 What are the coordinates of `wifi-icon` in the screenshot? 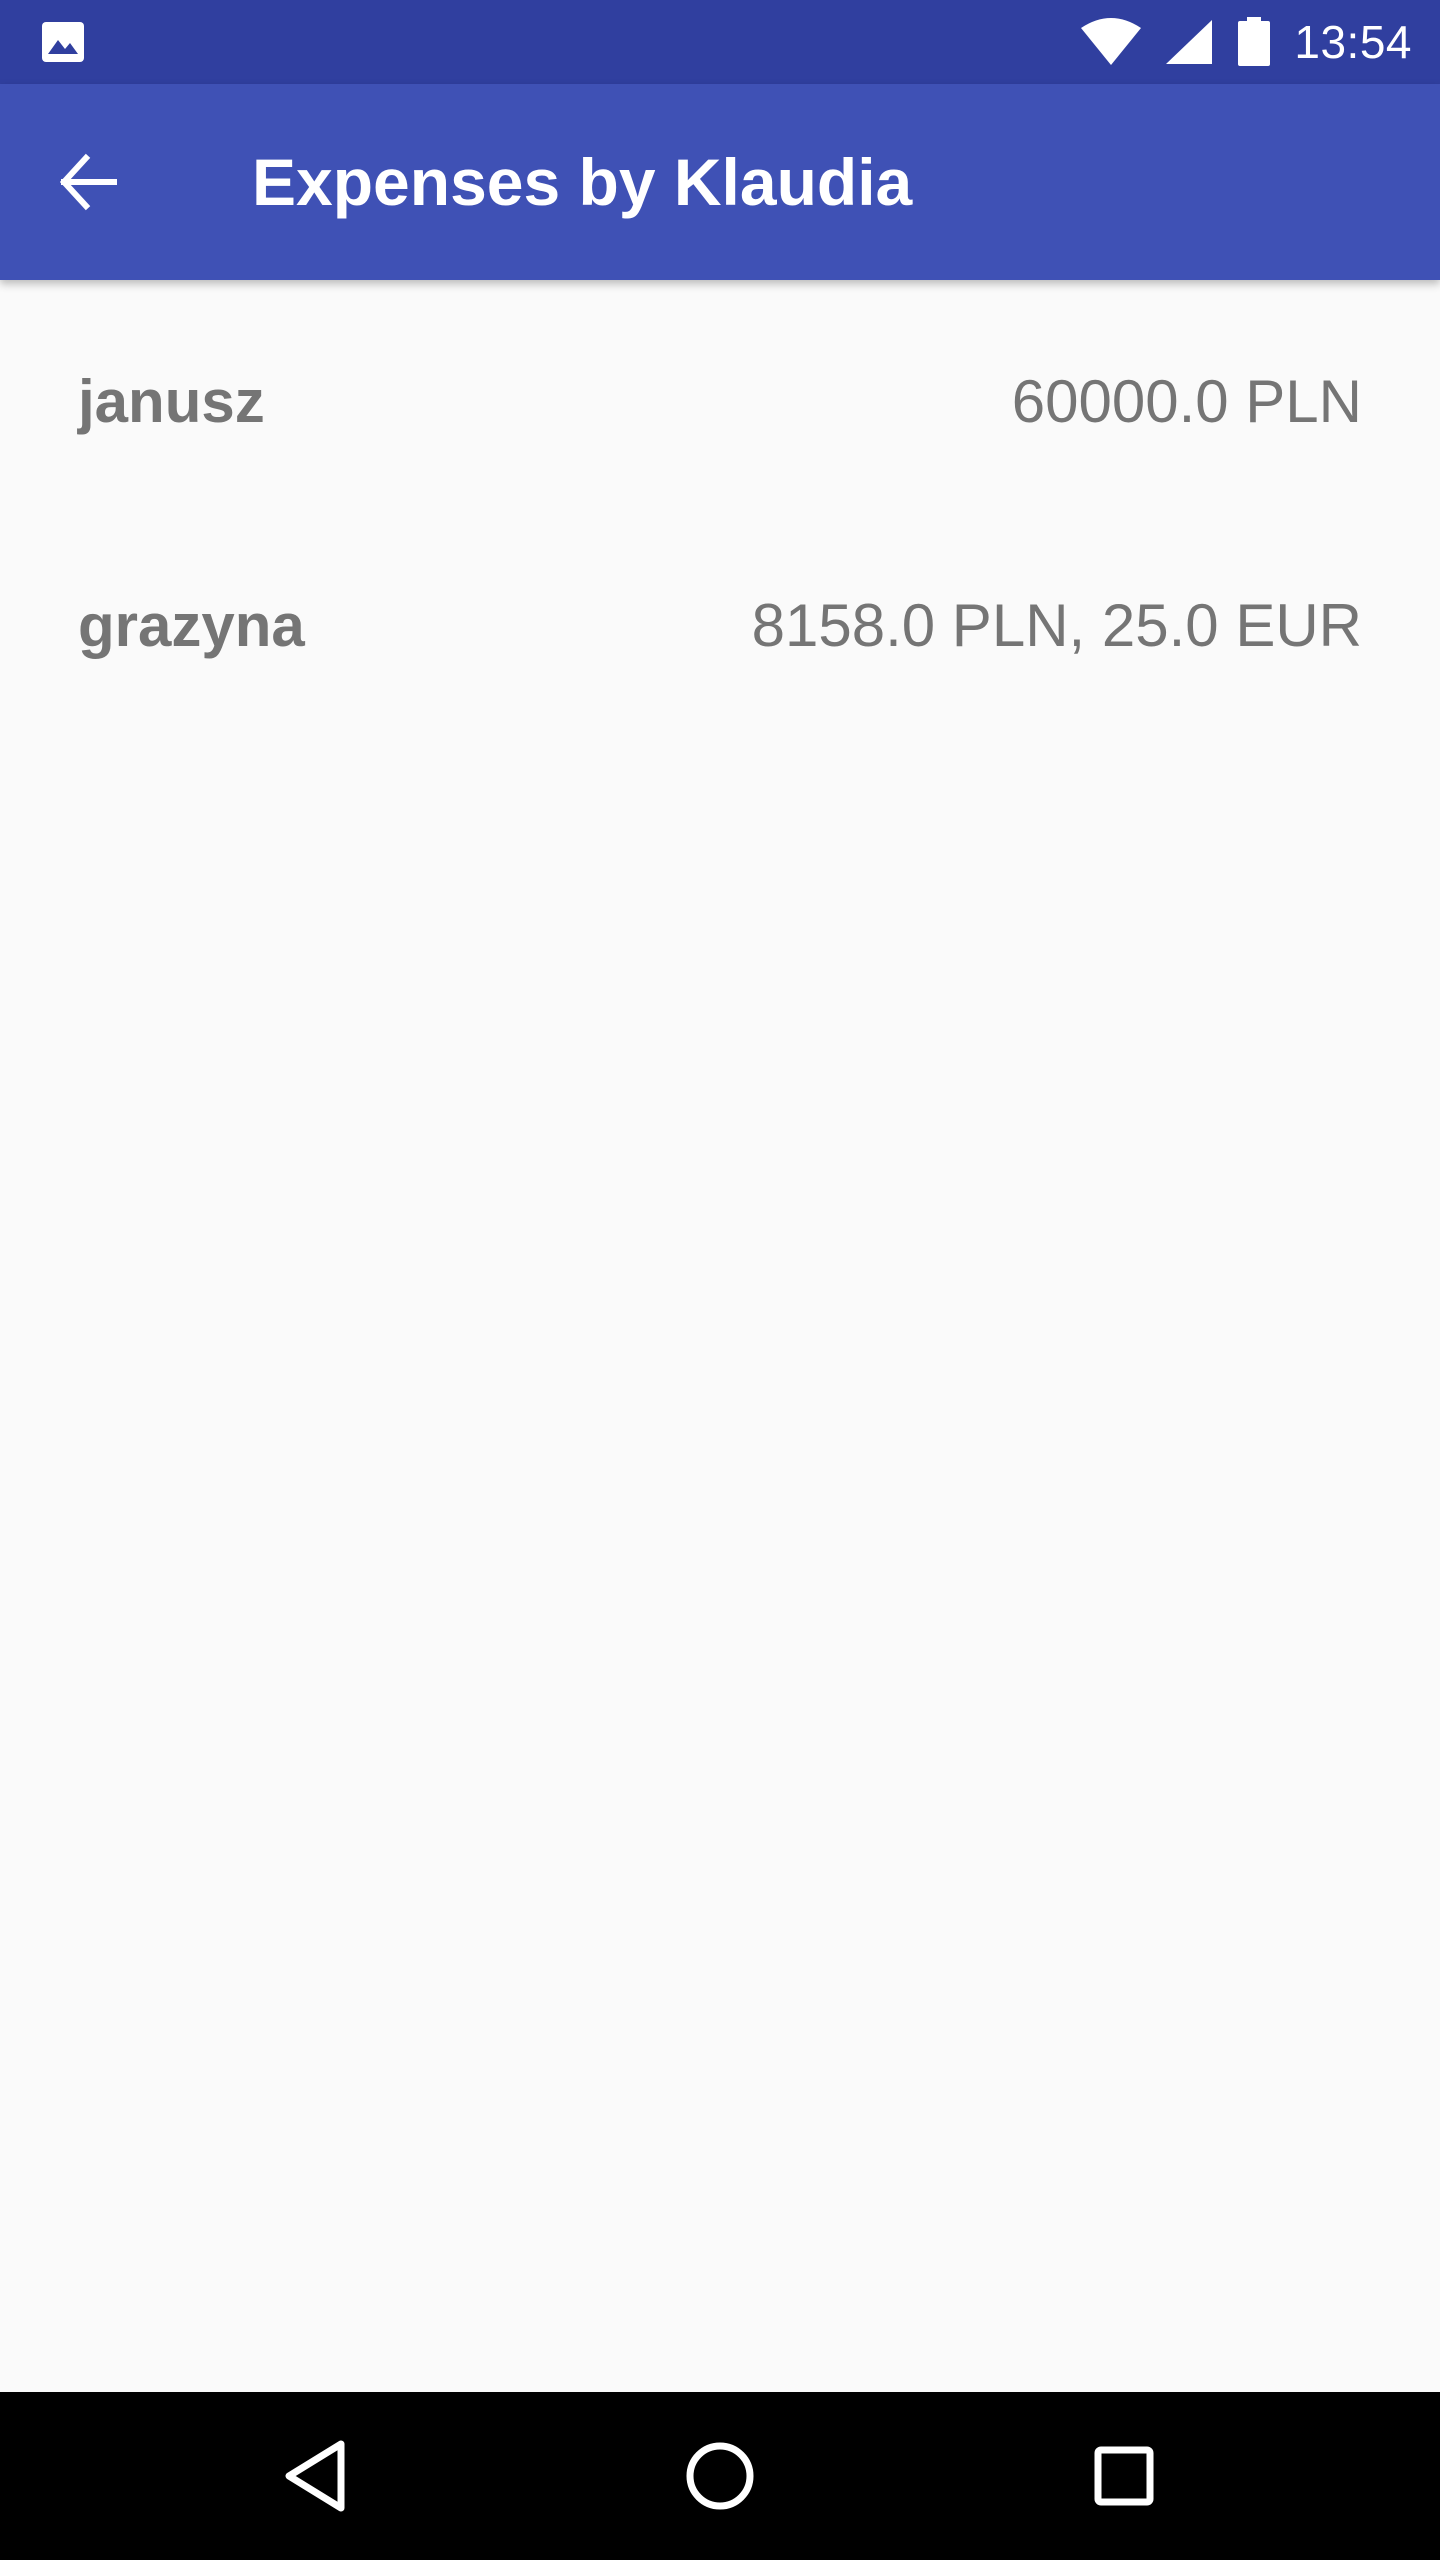 It's located at (1111, 41).